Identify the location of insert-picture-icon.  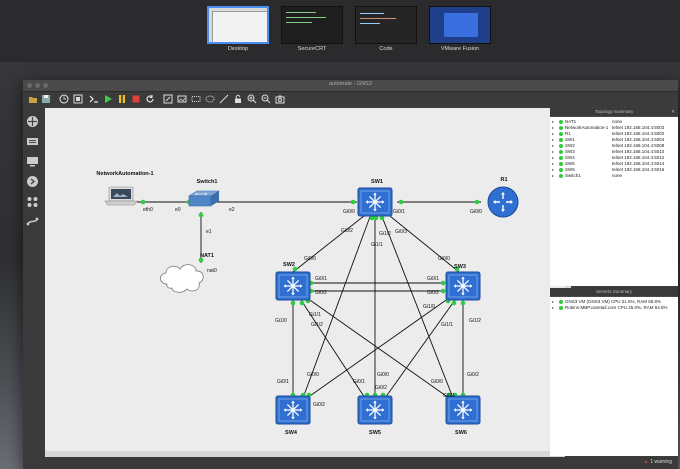
(182, 99).